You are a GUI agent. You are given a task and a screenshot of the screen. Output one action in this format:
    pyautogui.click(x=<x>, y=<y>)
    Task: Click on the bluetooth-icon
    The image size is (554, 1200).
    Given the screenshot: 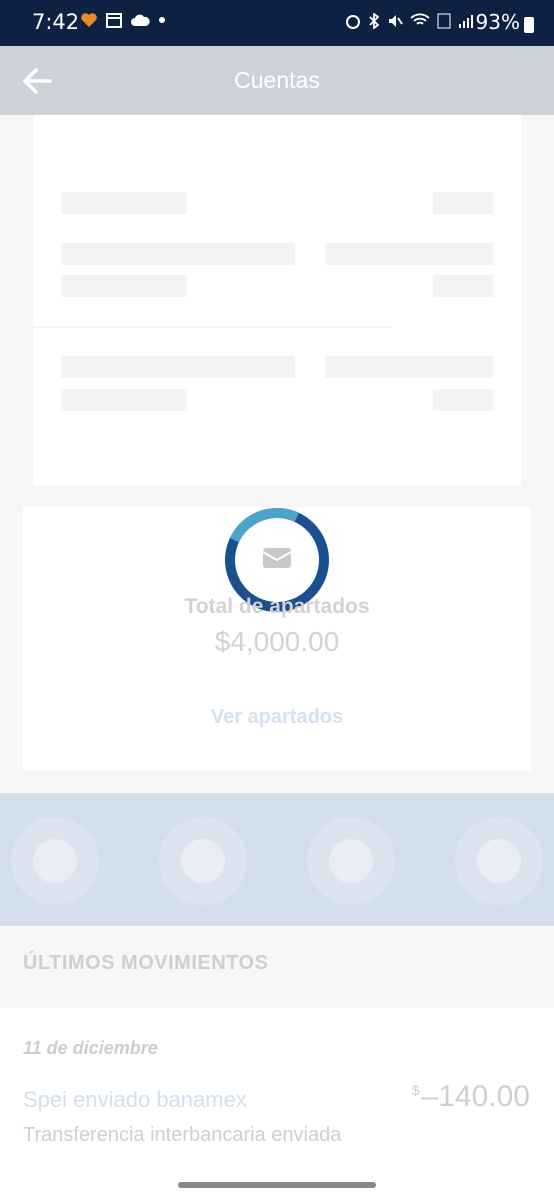 What is the action you would take?
    pyautogui.click(x=374, y=21)
    